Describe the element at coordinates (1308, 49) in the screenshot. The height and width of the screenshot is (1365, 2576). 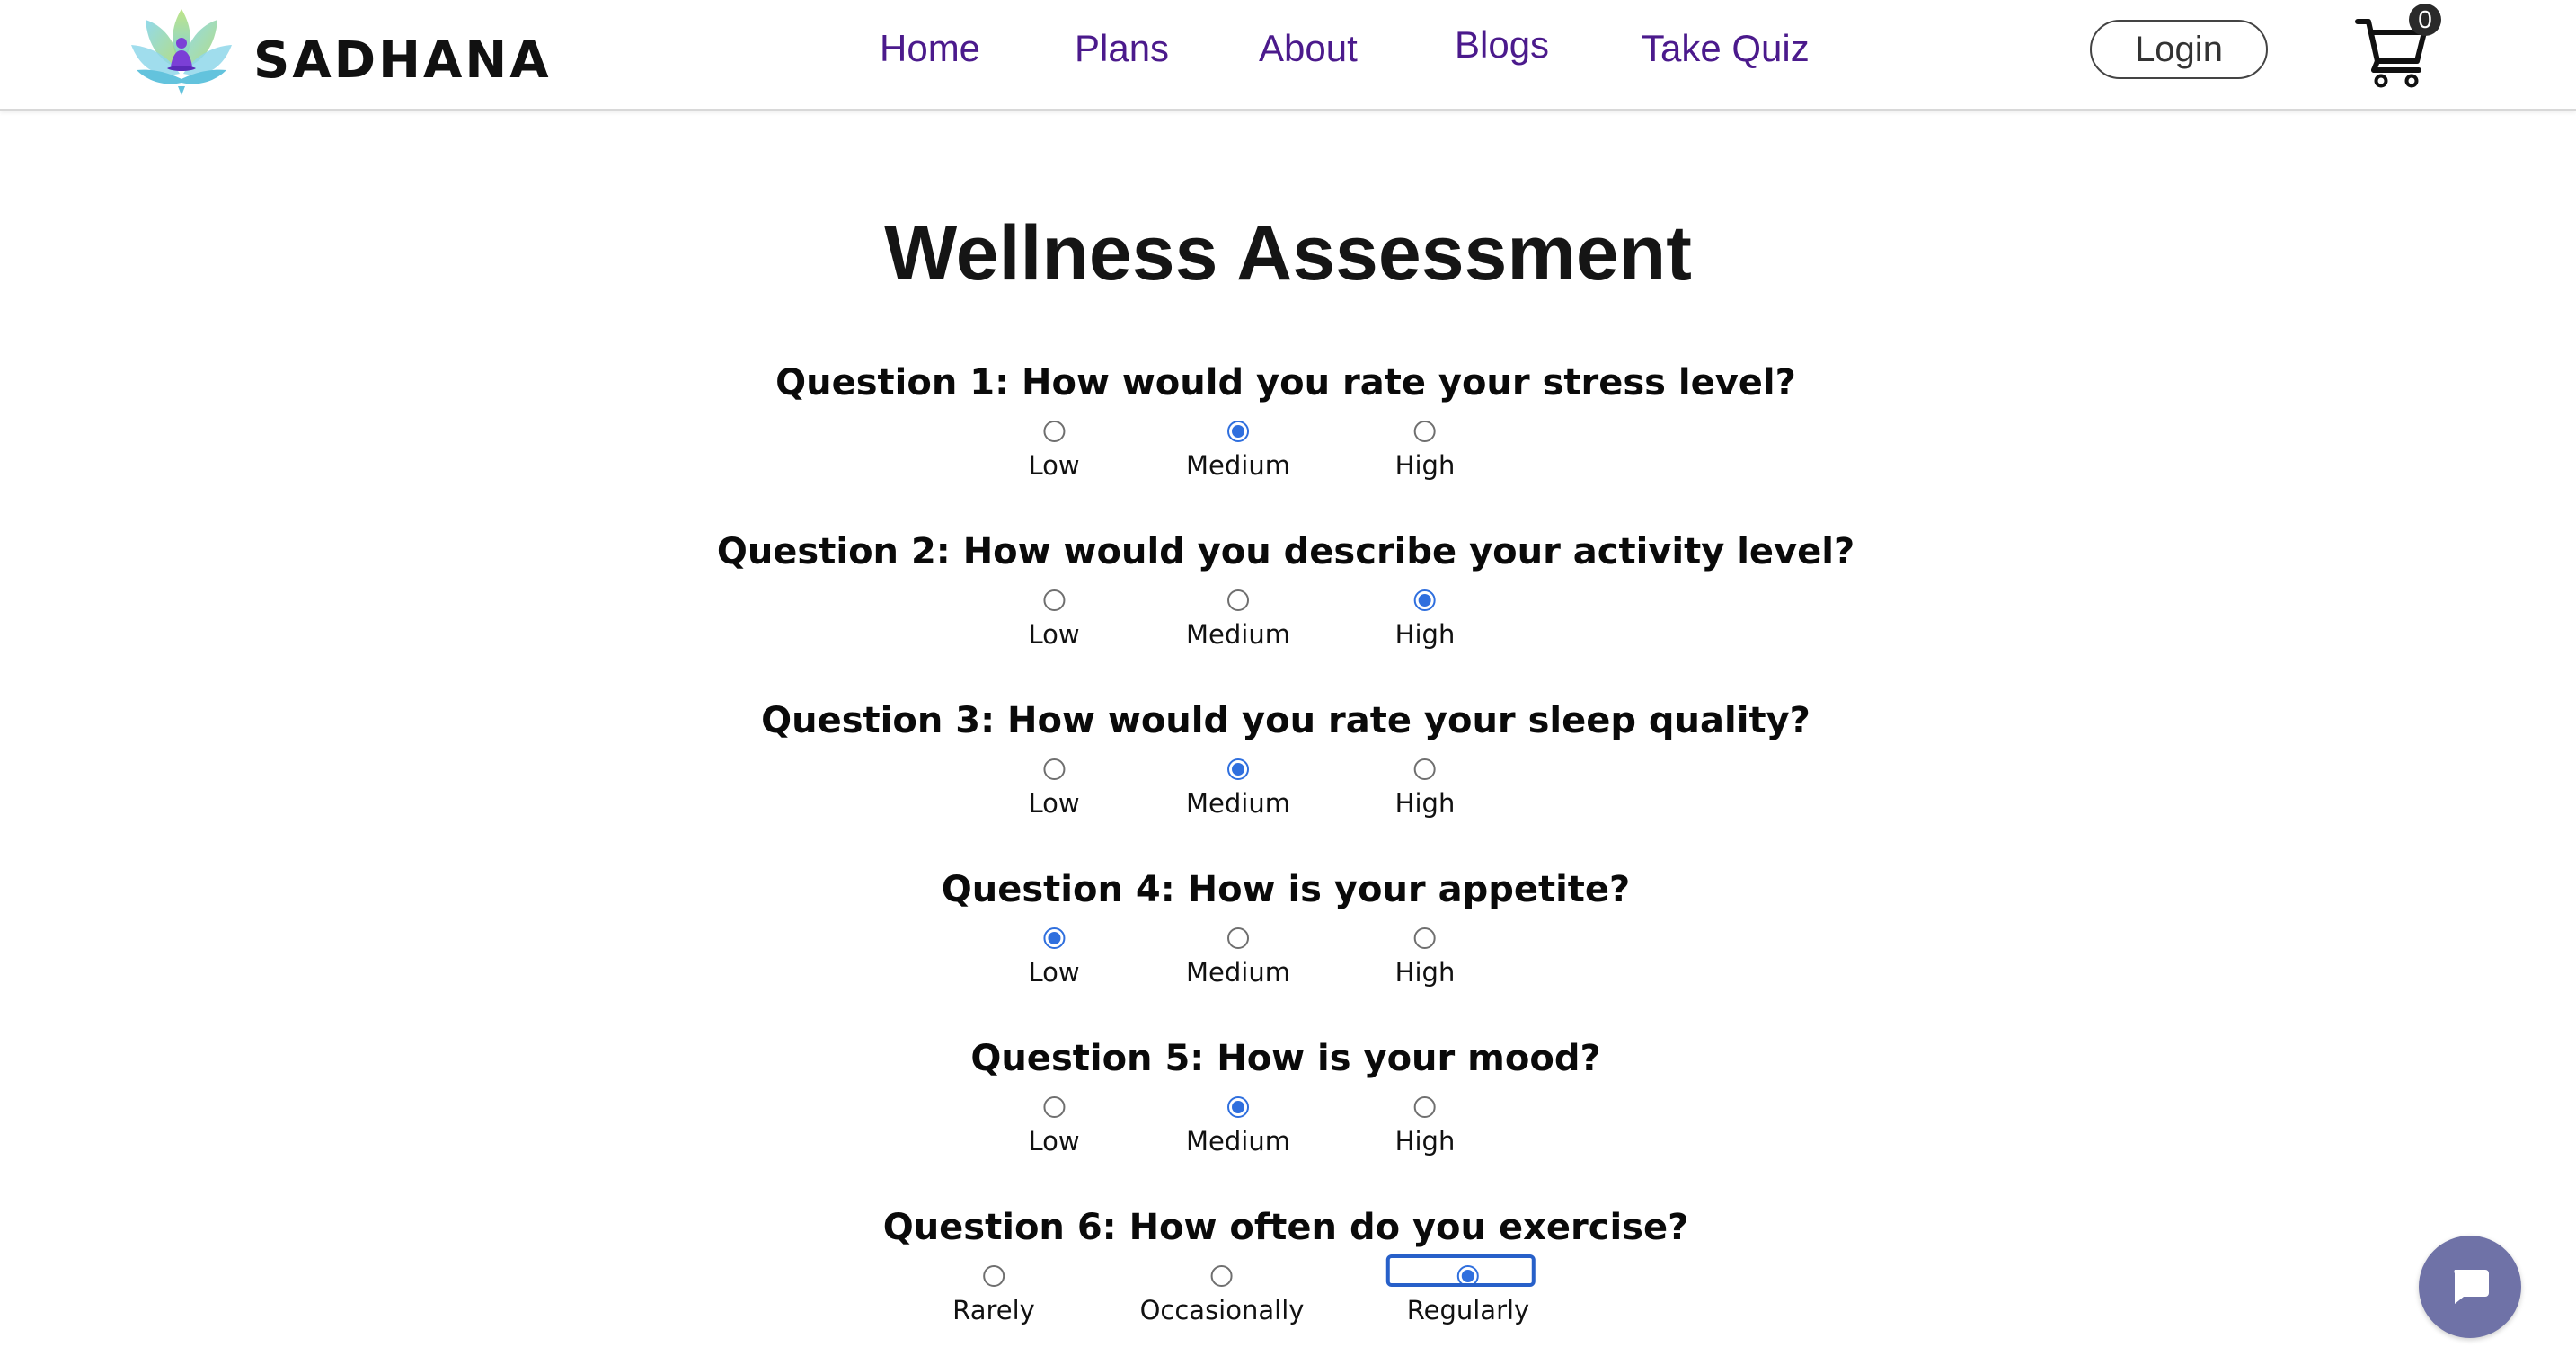
I see `nav-about: About` at that location.